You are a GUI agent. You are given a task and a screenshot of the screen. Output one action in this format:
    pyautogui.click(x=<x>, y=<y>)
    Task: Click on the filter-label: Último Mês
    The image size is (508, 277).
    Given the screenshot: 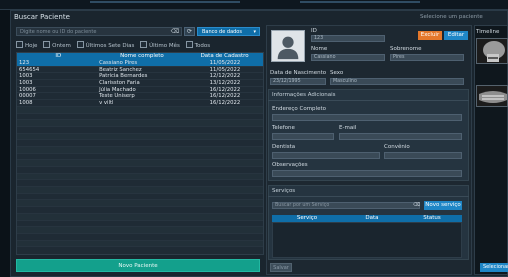 What is the action you would take?
    pyautogui.click(x=164, y=46)
    